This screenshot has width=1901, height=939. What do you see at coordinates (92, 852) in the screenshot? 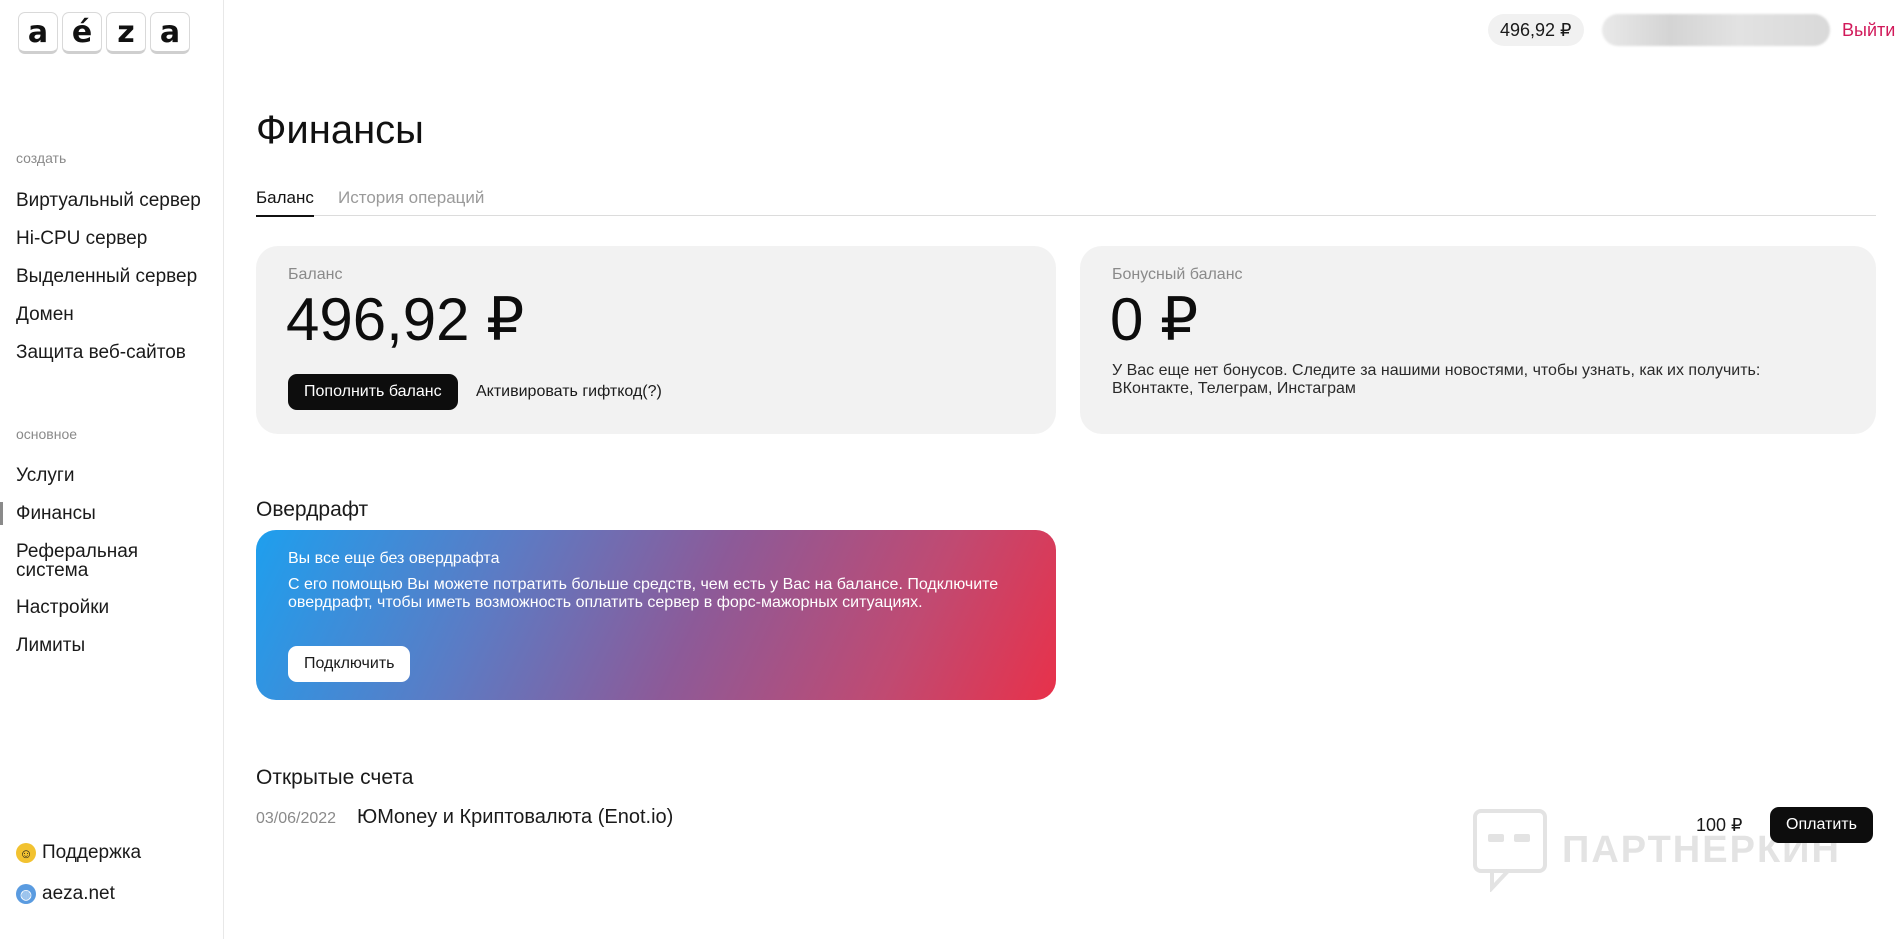
I see `support-label: Поддержка` at bounding box center [92, 852].